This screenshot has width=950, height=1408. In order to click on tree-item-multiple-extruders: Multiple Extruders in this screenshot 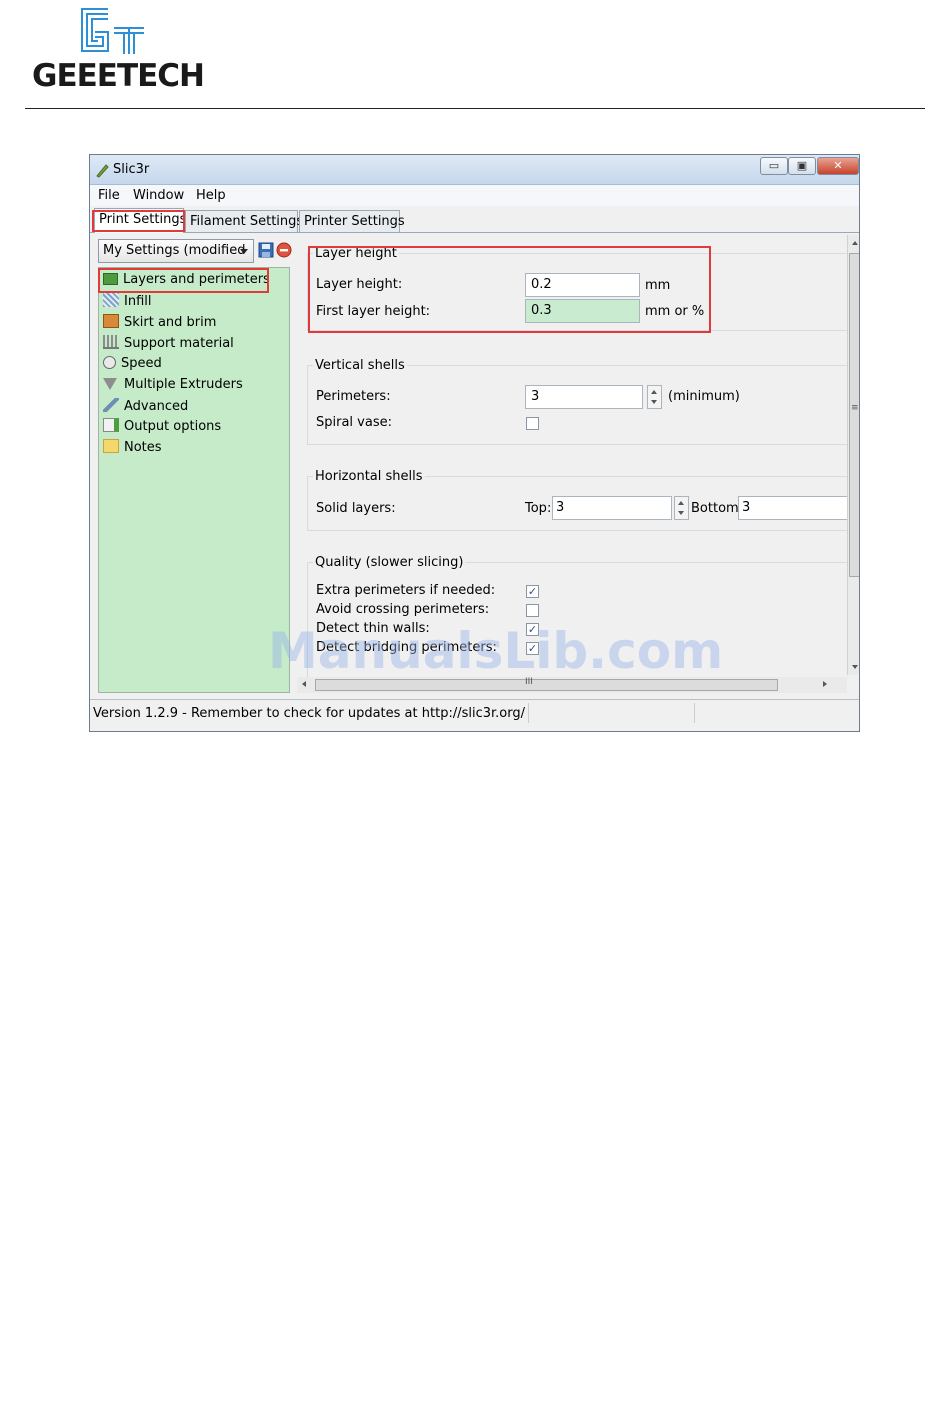, I will do `click(173, 386)`.